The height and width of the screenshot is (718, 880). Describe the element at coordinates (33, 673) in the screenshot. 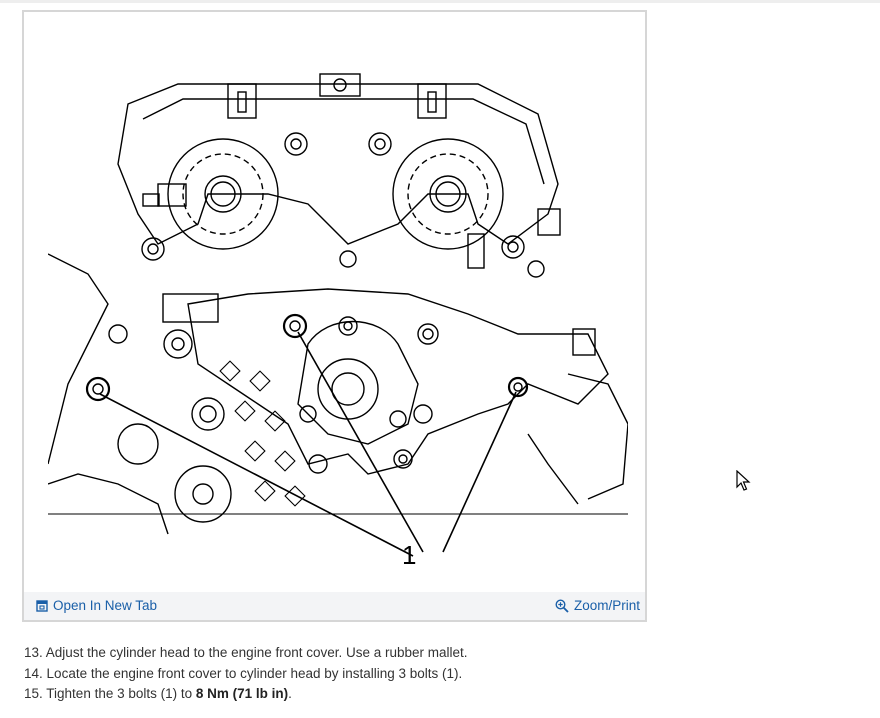

I see `step-number: 14.` at that location.